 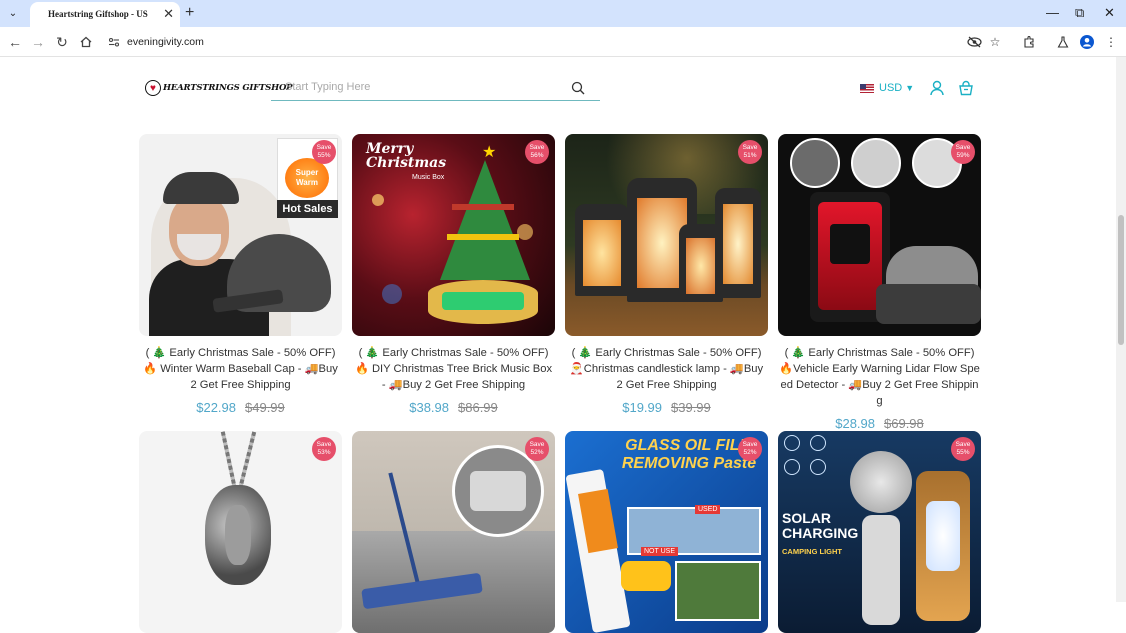 What do you see at coordinates (963, 152) in the screenshot?
I see `save-badge: Save 59%` at bounding box center [963, 152].